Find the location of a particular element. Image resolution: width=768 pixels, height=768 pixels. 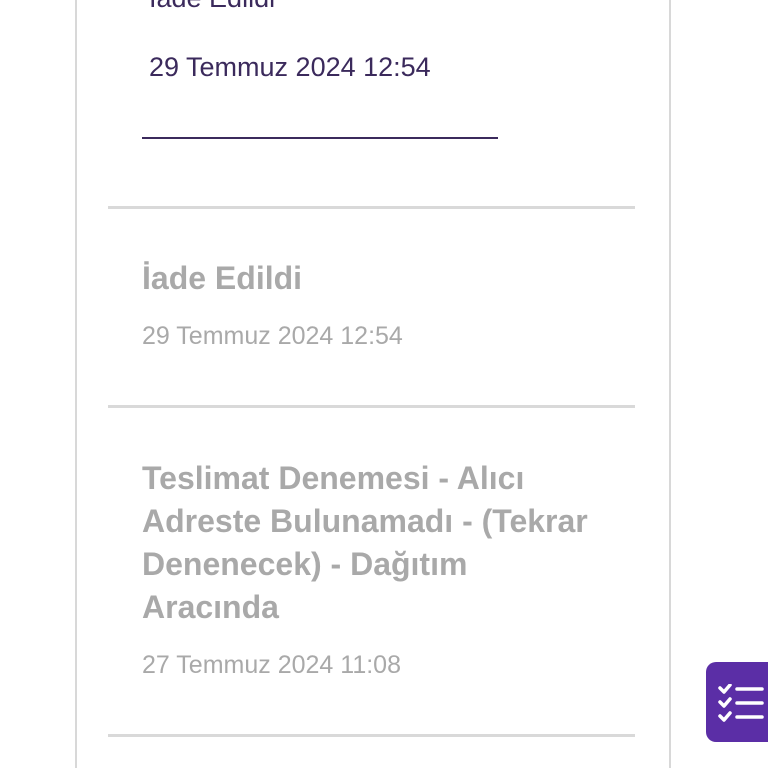

event-date: 29 Temmuz 2024 12:54 is located at coordinates (272, 336).